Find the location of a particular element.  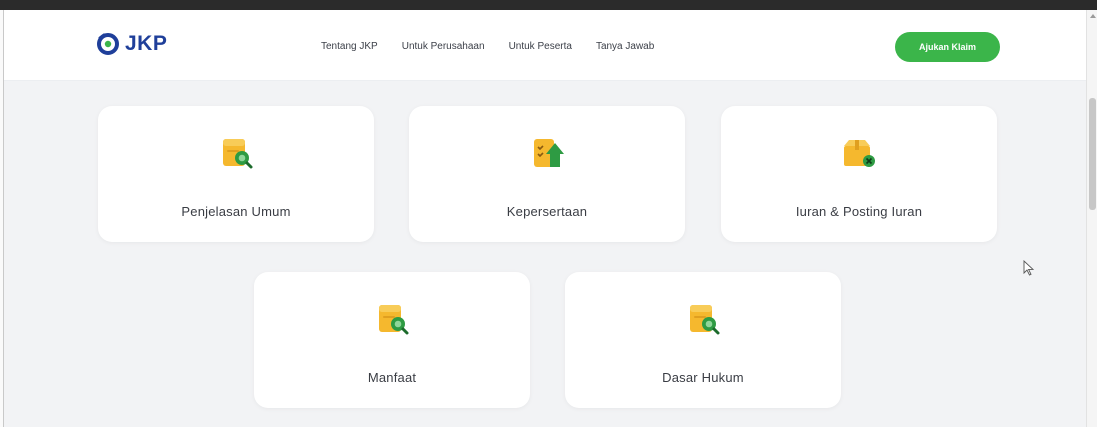

browser-top-bar is located at coordinates (548, 5).